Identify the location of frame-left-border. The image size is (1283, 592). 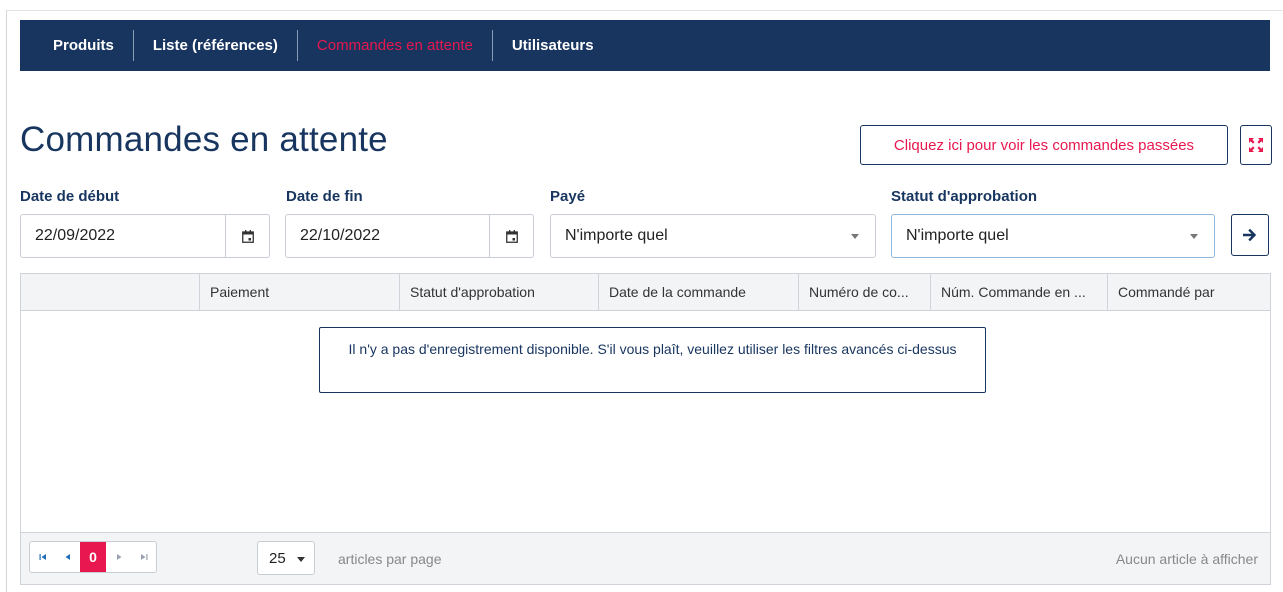
(6, 301).